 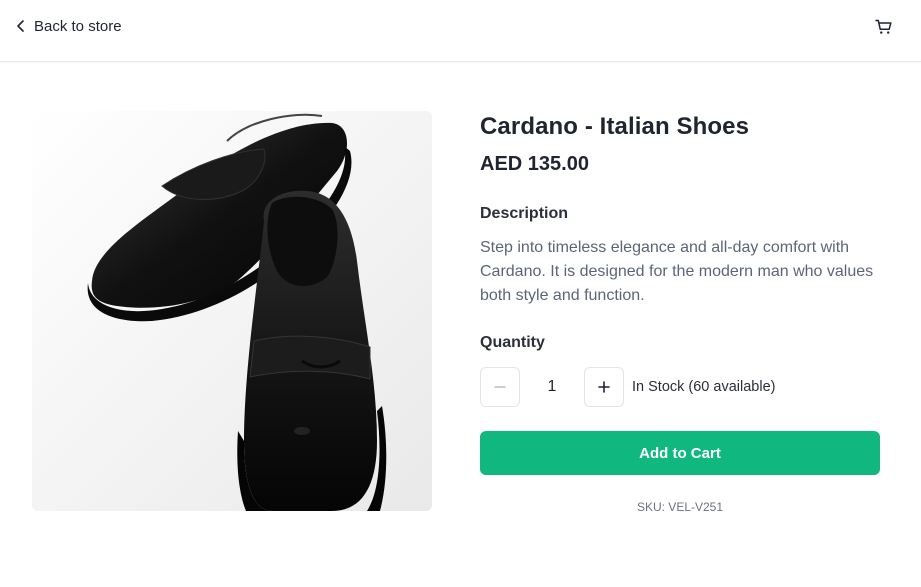 I want to click on increase-quantity-button, so click(x=604, y=387).